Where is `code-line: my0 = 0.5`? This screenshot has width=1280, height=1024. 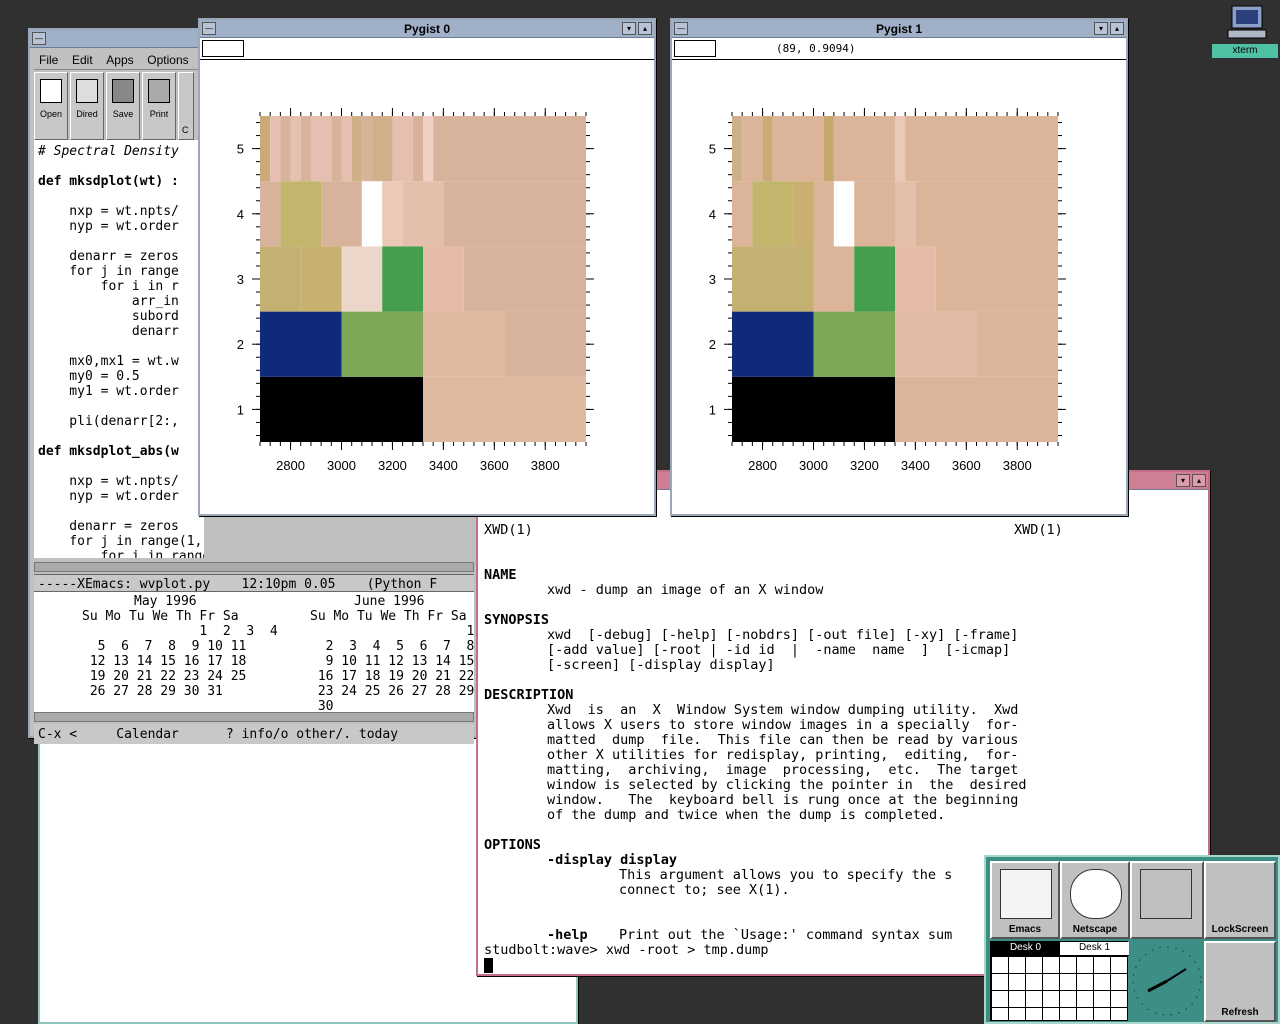 code-line: my0 = 0.5 is located at coordinates (89, 376).